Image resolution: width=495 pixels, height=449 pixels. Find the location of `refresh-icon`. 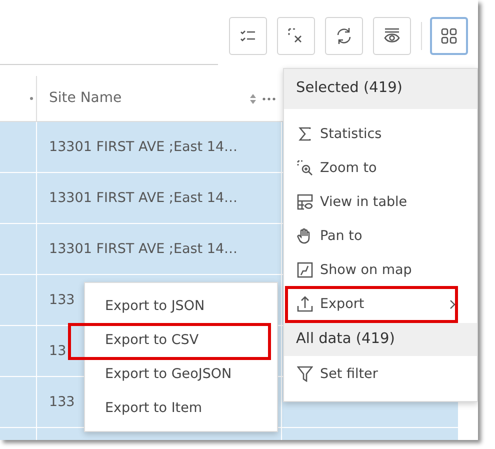

refresh-icon is located at coordinates (344, 36).